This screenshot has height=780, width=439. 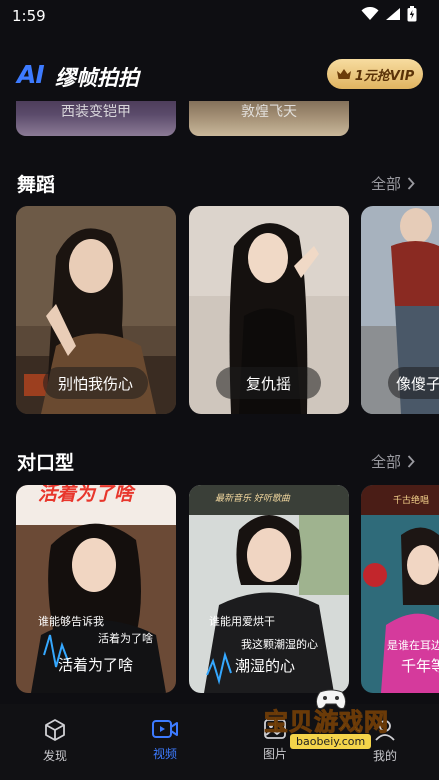 I want to click on card-title-pill: 别怕我伤心, so click(x=95, y=383).